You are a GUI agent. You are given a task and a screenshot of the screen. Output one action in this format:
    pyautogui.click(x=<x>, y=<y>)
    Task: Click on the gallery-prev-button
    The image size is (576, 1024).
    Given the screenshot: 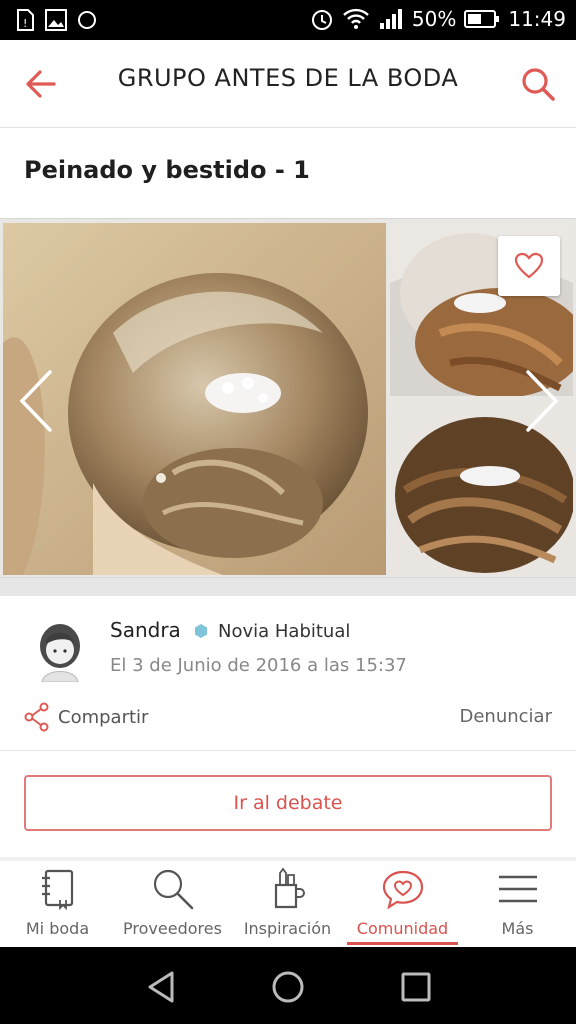 What is the action you would take?
    pyautogui.click(x=36, y=401)
    